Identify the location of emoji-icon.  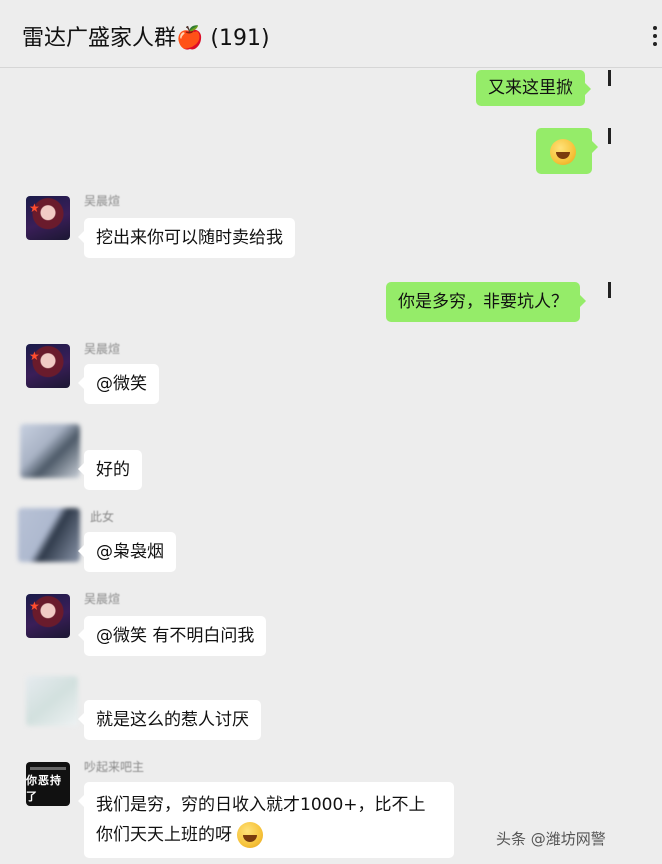
(250, 835).